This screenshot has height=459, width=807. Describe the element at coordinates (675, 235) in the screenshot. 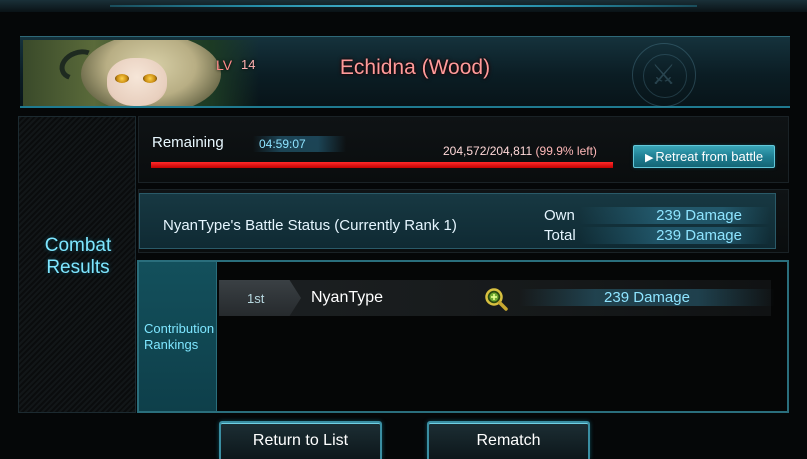

I see `total-damage-value: 239 Damage` at that location.